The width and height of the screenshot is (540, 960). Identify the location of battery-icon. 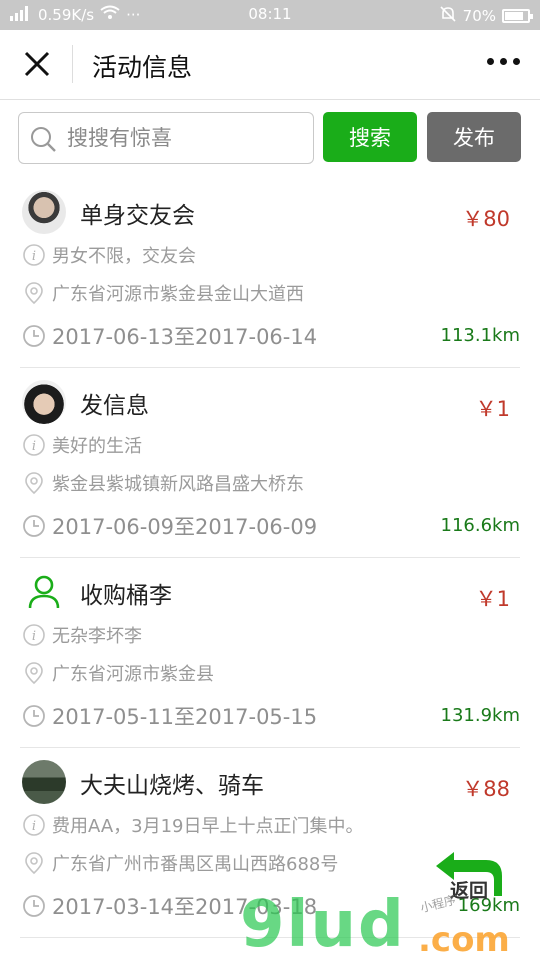
(517, 16).